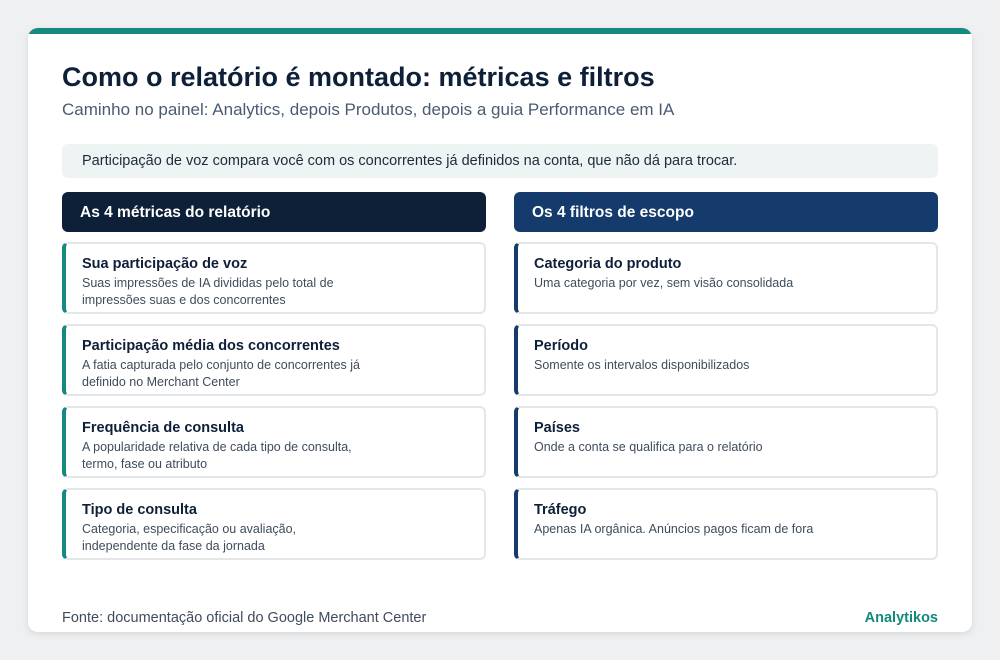 The height and width of the screenshot is (660, 1000). Describe the element at coordinates (211, 346) in the screenshot. I see `metric-title: Participação média dos concorrentes` at that location.